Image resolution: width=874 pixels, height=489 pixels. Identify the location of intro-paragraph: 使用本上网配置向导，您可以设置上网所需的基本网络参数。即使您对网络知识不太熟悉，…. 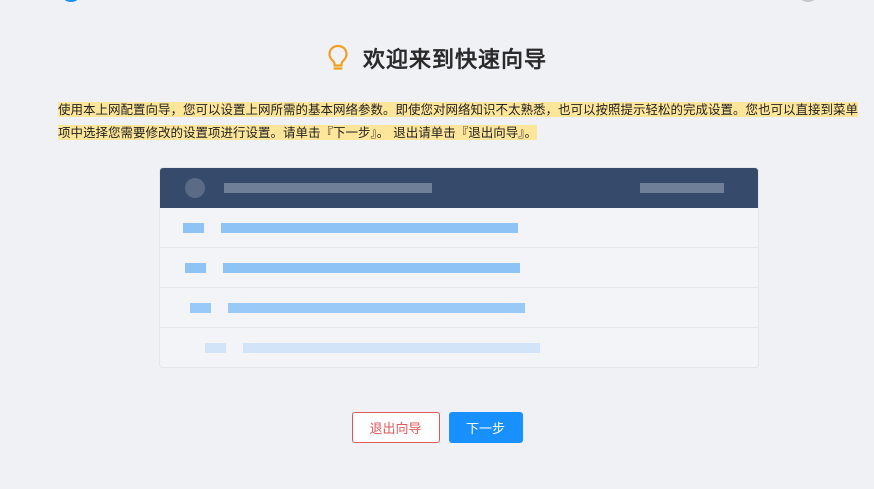
(459, 121).